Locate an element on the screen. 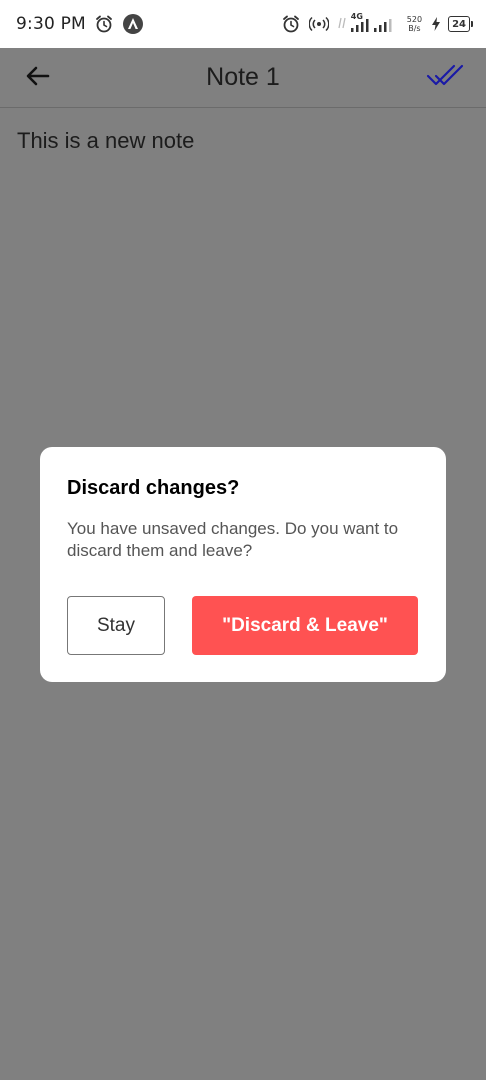 The image size is (486, 1080). stay-button: Stay is located at coordinates (116, 625).